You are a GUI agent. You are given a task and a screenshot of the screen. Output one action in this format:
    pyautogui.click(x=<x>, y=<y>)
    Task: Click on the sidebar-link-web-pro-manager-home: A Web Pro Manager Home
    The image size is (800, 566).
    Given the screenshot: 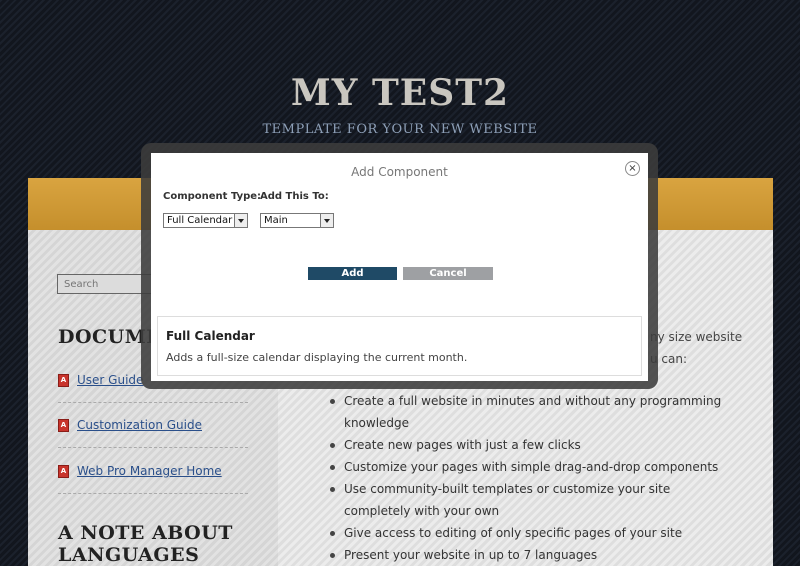 What is the action you would take?
    pyautogui.click(x=153, y=471)
    